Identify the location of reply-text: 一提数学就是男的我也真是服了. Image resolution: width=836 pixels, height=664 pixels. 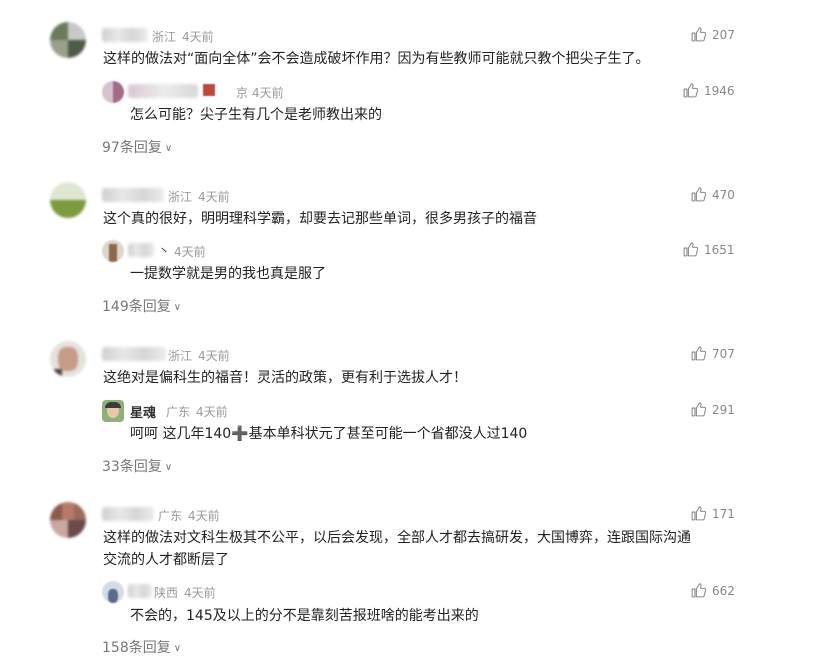
(228, 274).